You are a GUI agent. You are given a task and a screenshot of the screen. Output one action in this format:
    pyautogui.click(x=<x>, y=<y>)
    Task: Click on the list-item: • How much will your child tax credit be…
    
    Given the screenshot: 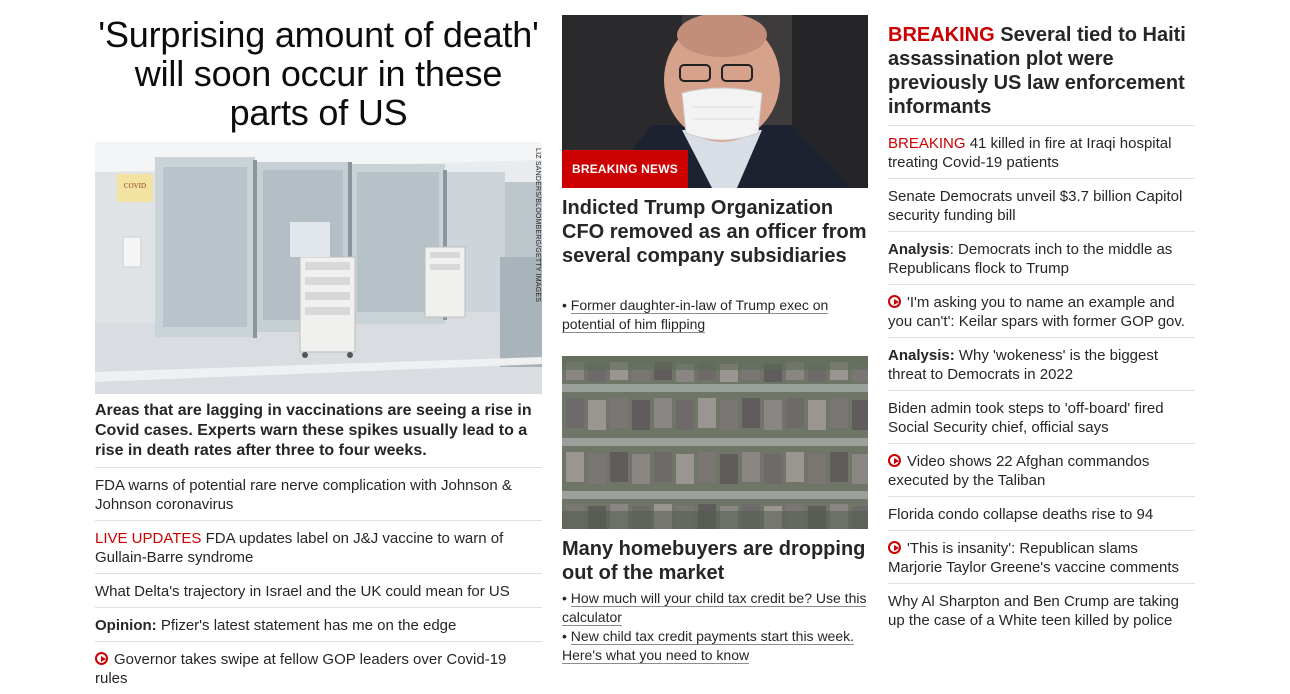 What is the action you would take?
    pyautogui.click(x=714, y=608)
    